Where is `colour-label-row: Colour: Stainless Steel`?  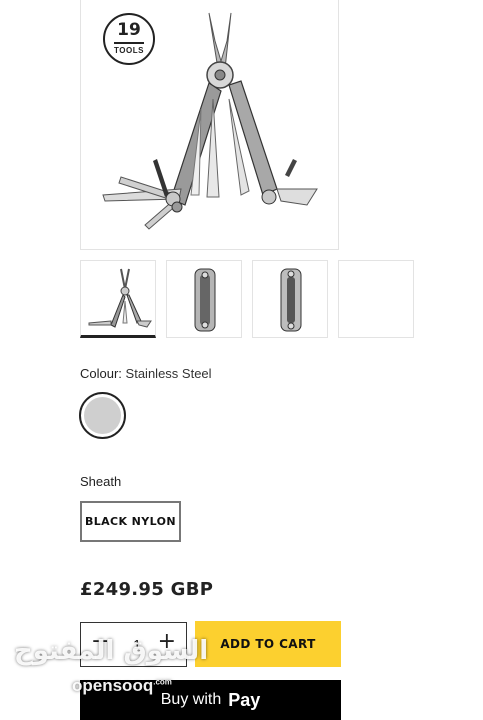
colour-label-row: Colour: Stainless Steel is located at coordinates (146, 373).